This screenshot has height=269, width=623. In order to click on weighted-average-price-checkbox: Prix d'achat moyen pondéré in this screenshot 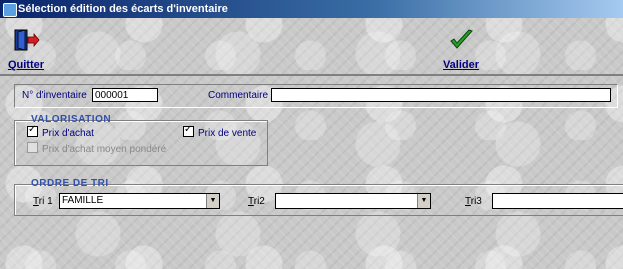, I will do `click(96, 148)`.